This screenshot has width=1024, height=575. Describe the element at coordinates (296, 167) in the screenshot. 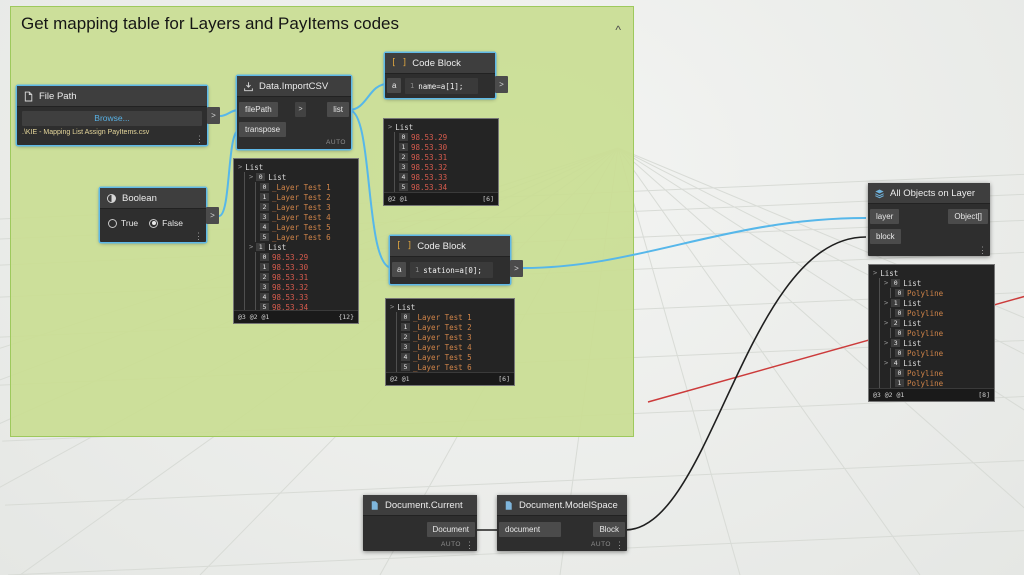

I see `preview-root-row: > List` at that location.